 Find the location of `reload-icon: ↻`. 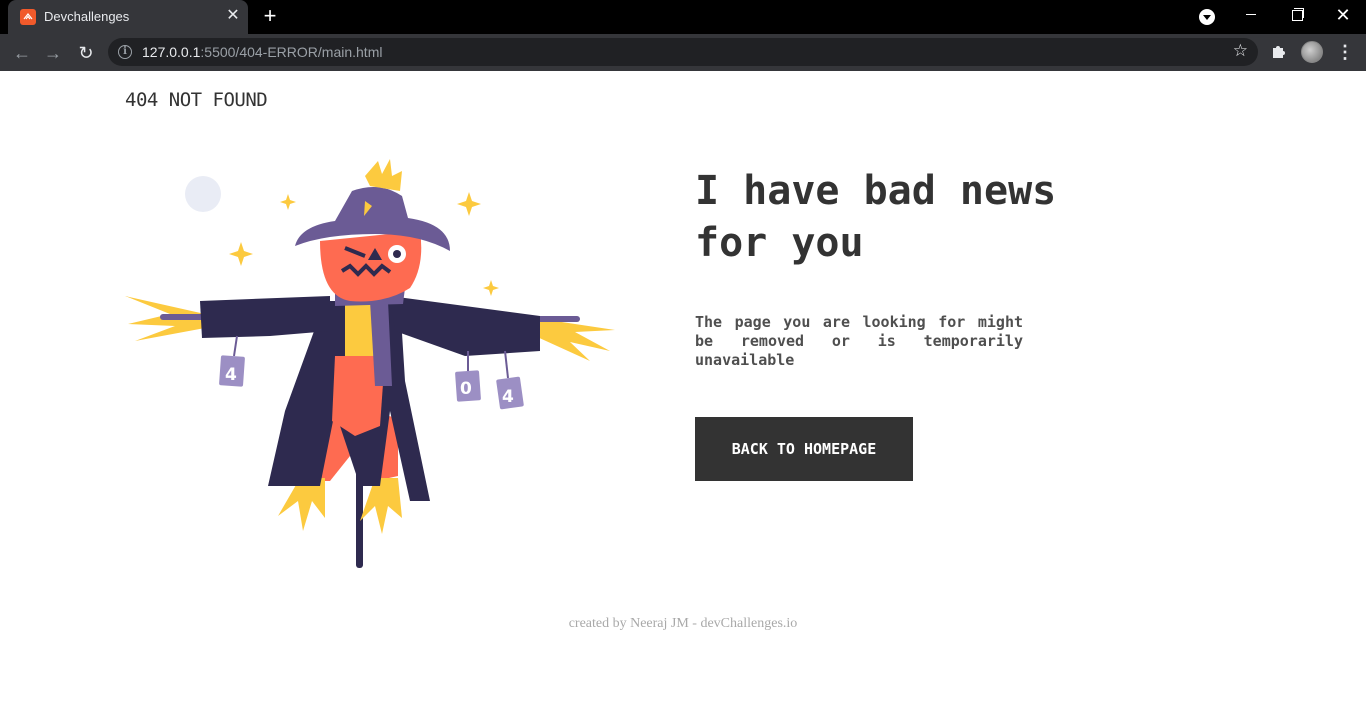

reload-icon: ↻ is located at coordinates (86, 53).